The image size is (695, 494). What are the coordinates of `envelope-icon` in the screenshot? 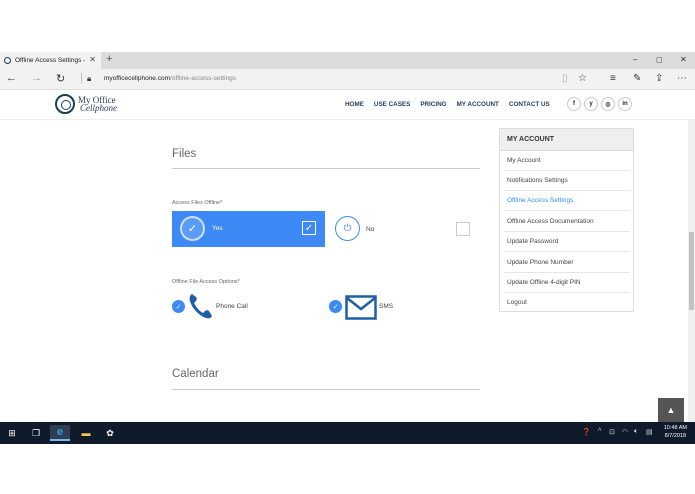 It's located at (361, 307).